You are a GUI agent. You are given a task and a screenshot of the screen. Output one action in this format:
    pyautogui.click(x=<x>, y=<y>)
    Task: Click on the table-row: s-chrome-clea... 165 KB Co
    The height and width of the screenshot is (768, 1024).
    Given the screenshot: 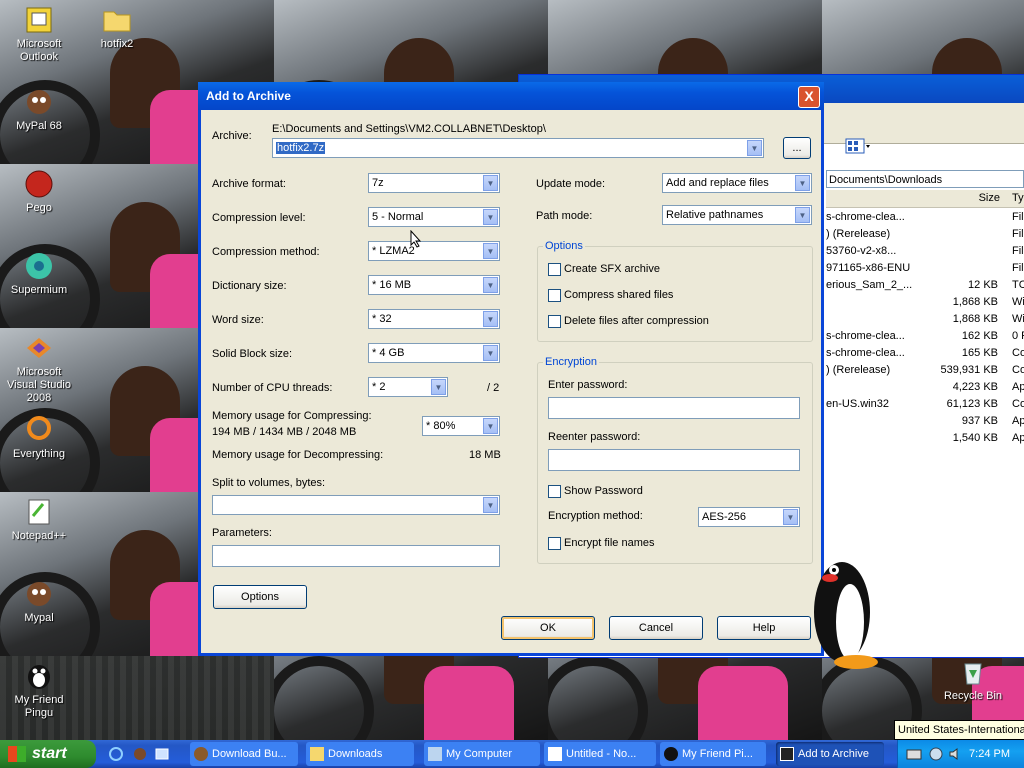 What is the action you would take?
    pyautogui.click(x=925, y=353)
    